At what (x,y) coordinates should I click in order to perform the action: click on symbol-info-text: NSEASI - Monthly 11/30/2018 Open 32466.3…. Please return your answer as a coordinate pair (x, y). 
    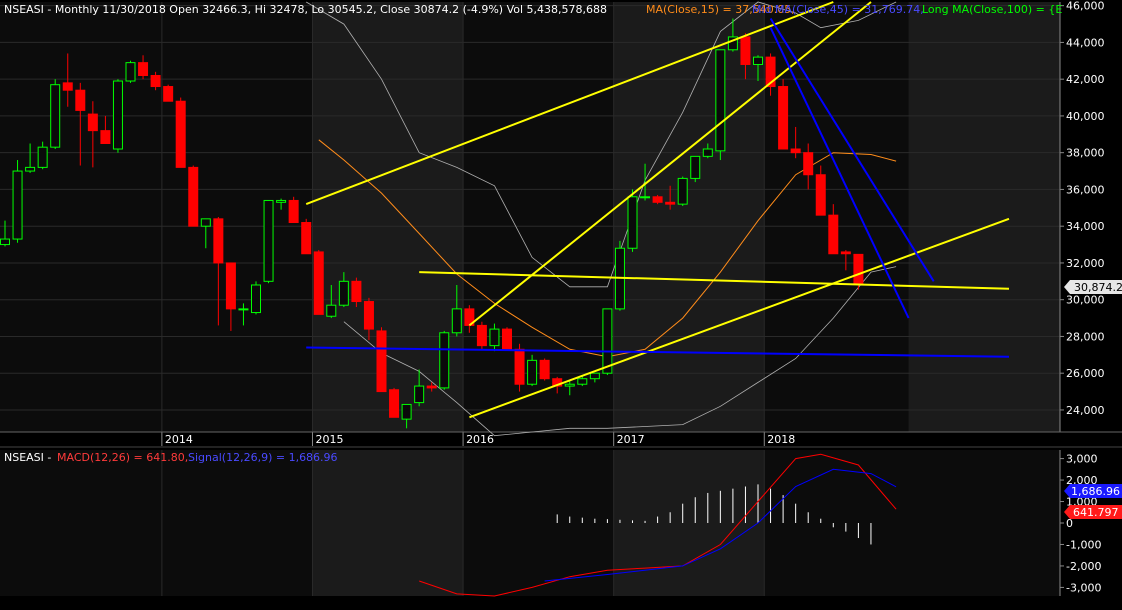
    Looking at the image, I should click on (305, 9).